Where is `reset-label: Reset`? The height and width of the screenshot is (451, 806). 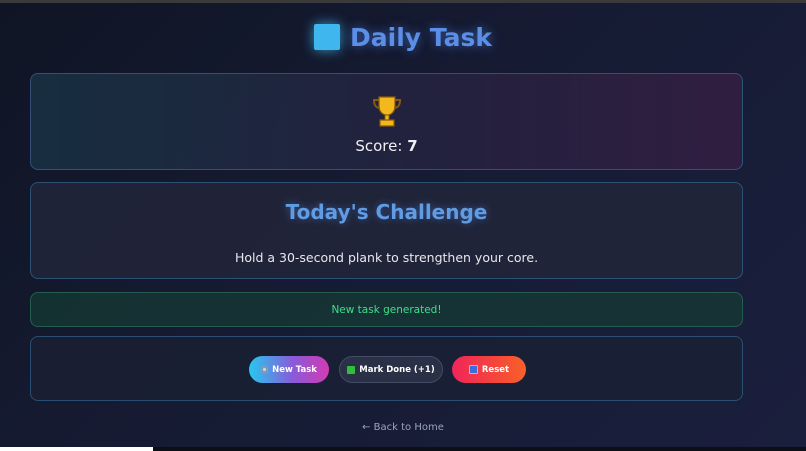 reset-label: Reset is located at coordinates (495, 369).